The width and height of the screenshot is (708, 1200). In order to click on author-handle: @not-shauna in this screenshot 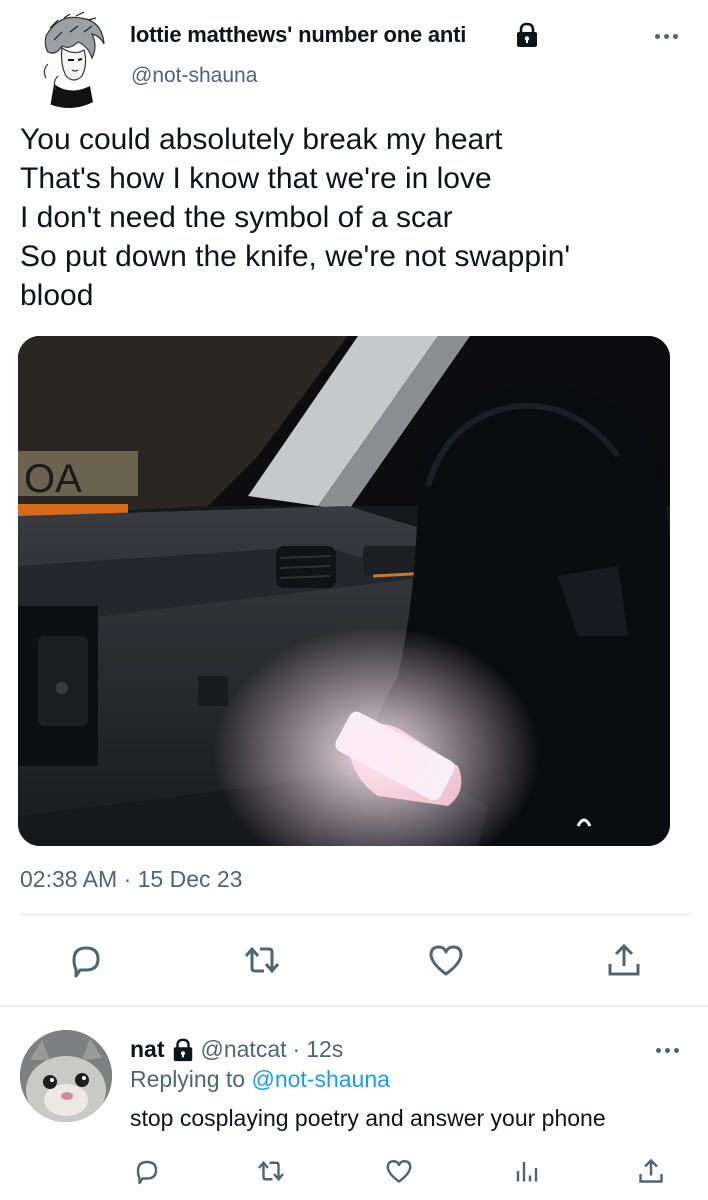, I will do `click(194, 76)`.